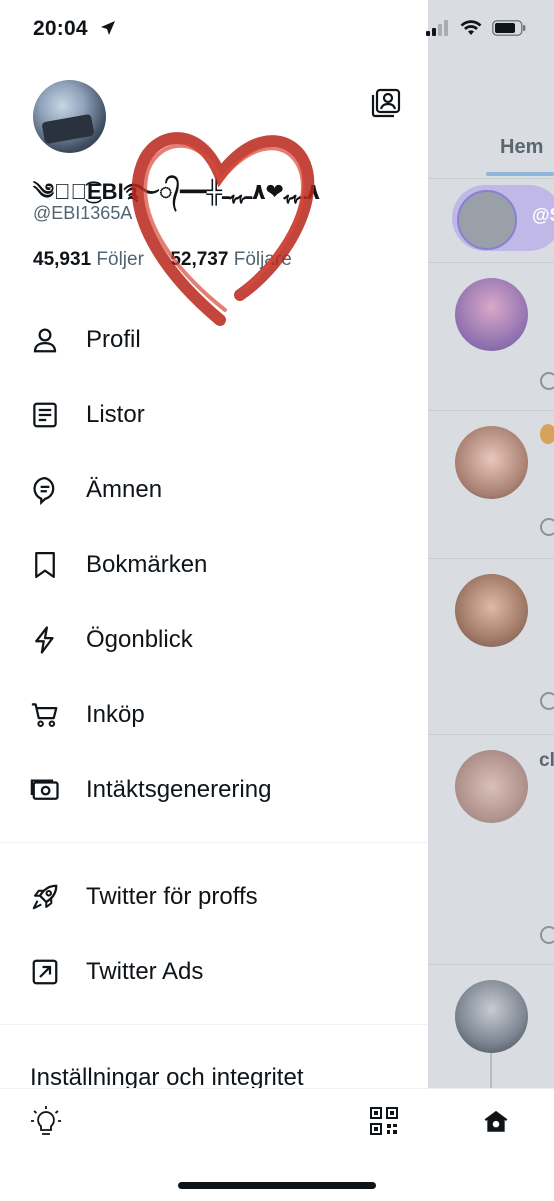 This screenshot has width=554, height=1201. Describe the element at coordinates (520, 174) in the screenshot. I see `tab-home-indicator` at that location.